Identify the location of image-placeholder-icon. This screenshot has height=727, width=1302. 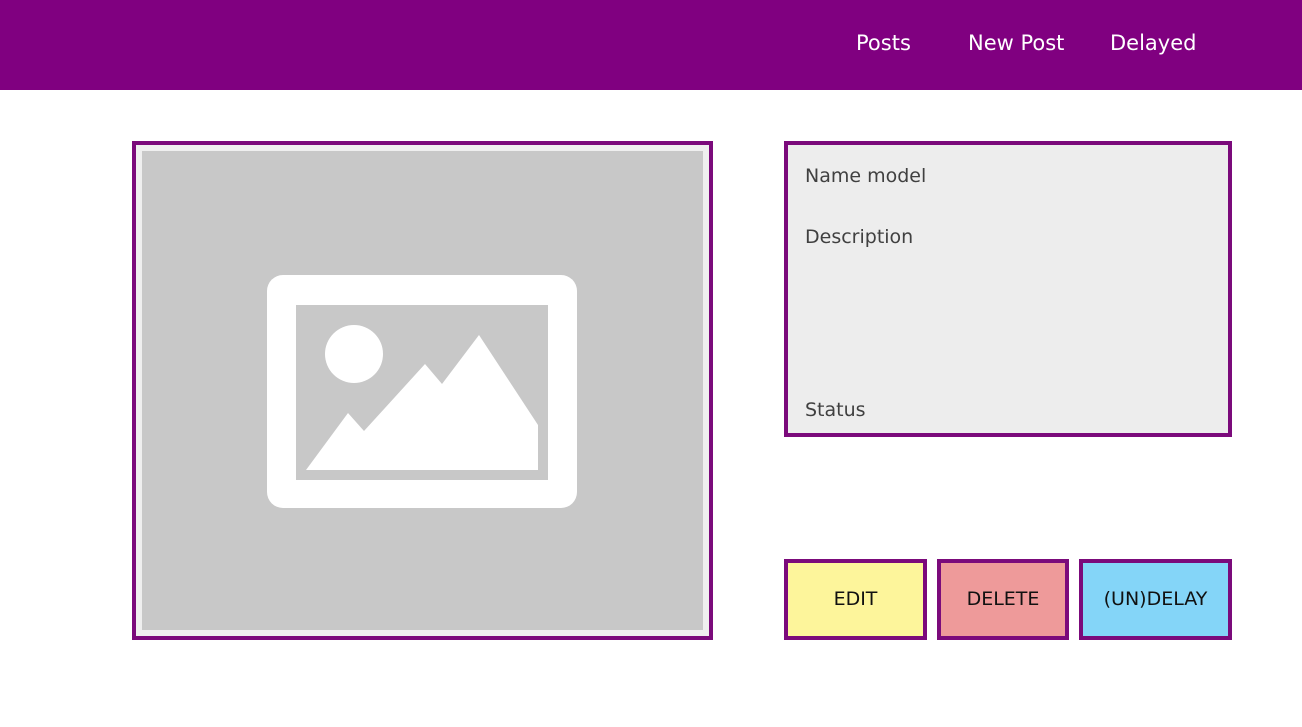
(422, 391).